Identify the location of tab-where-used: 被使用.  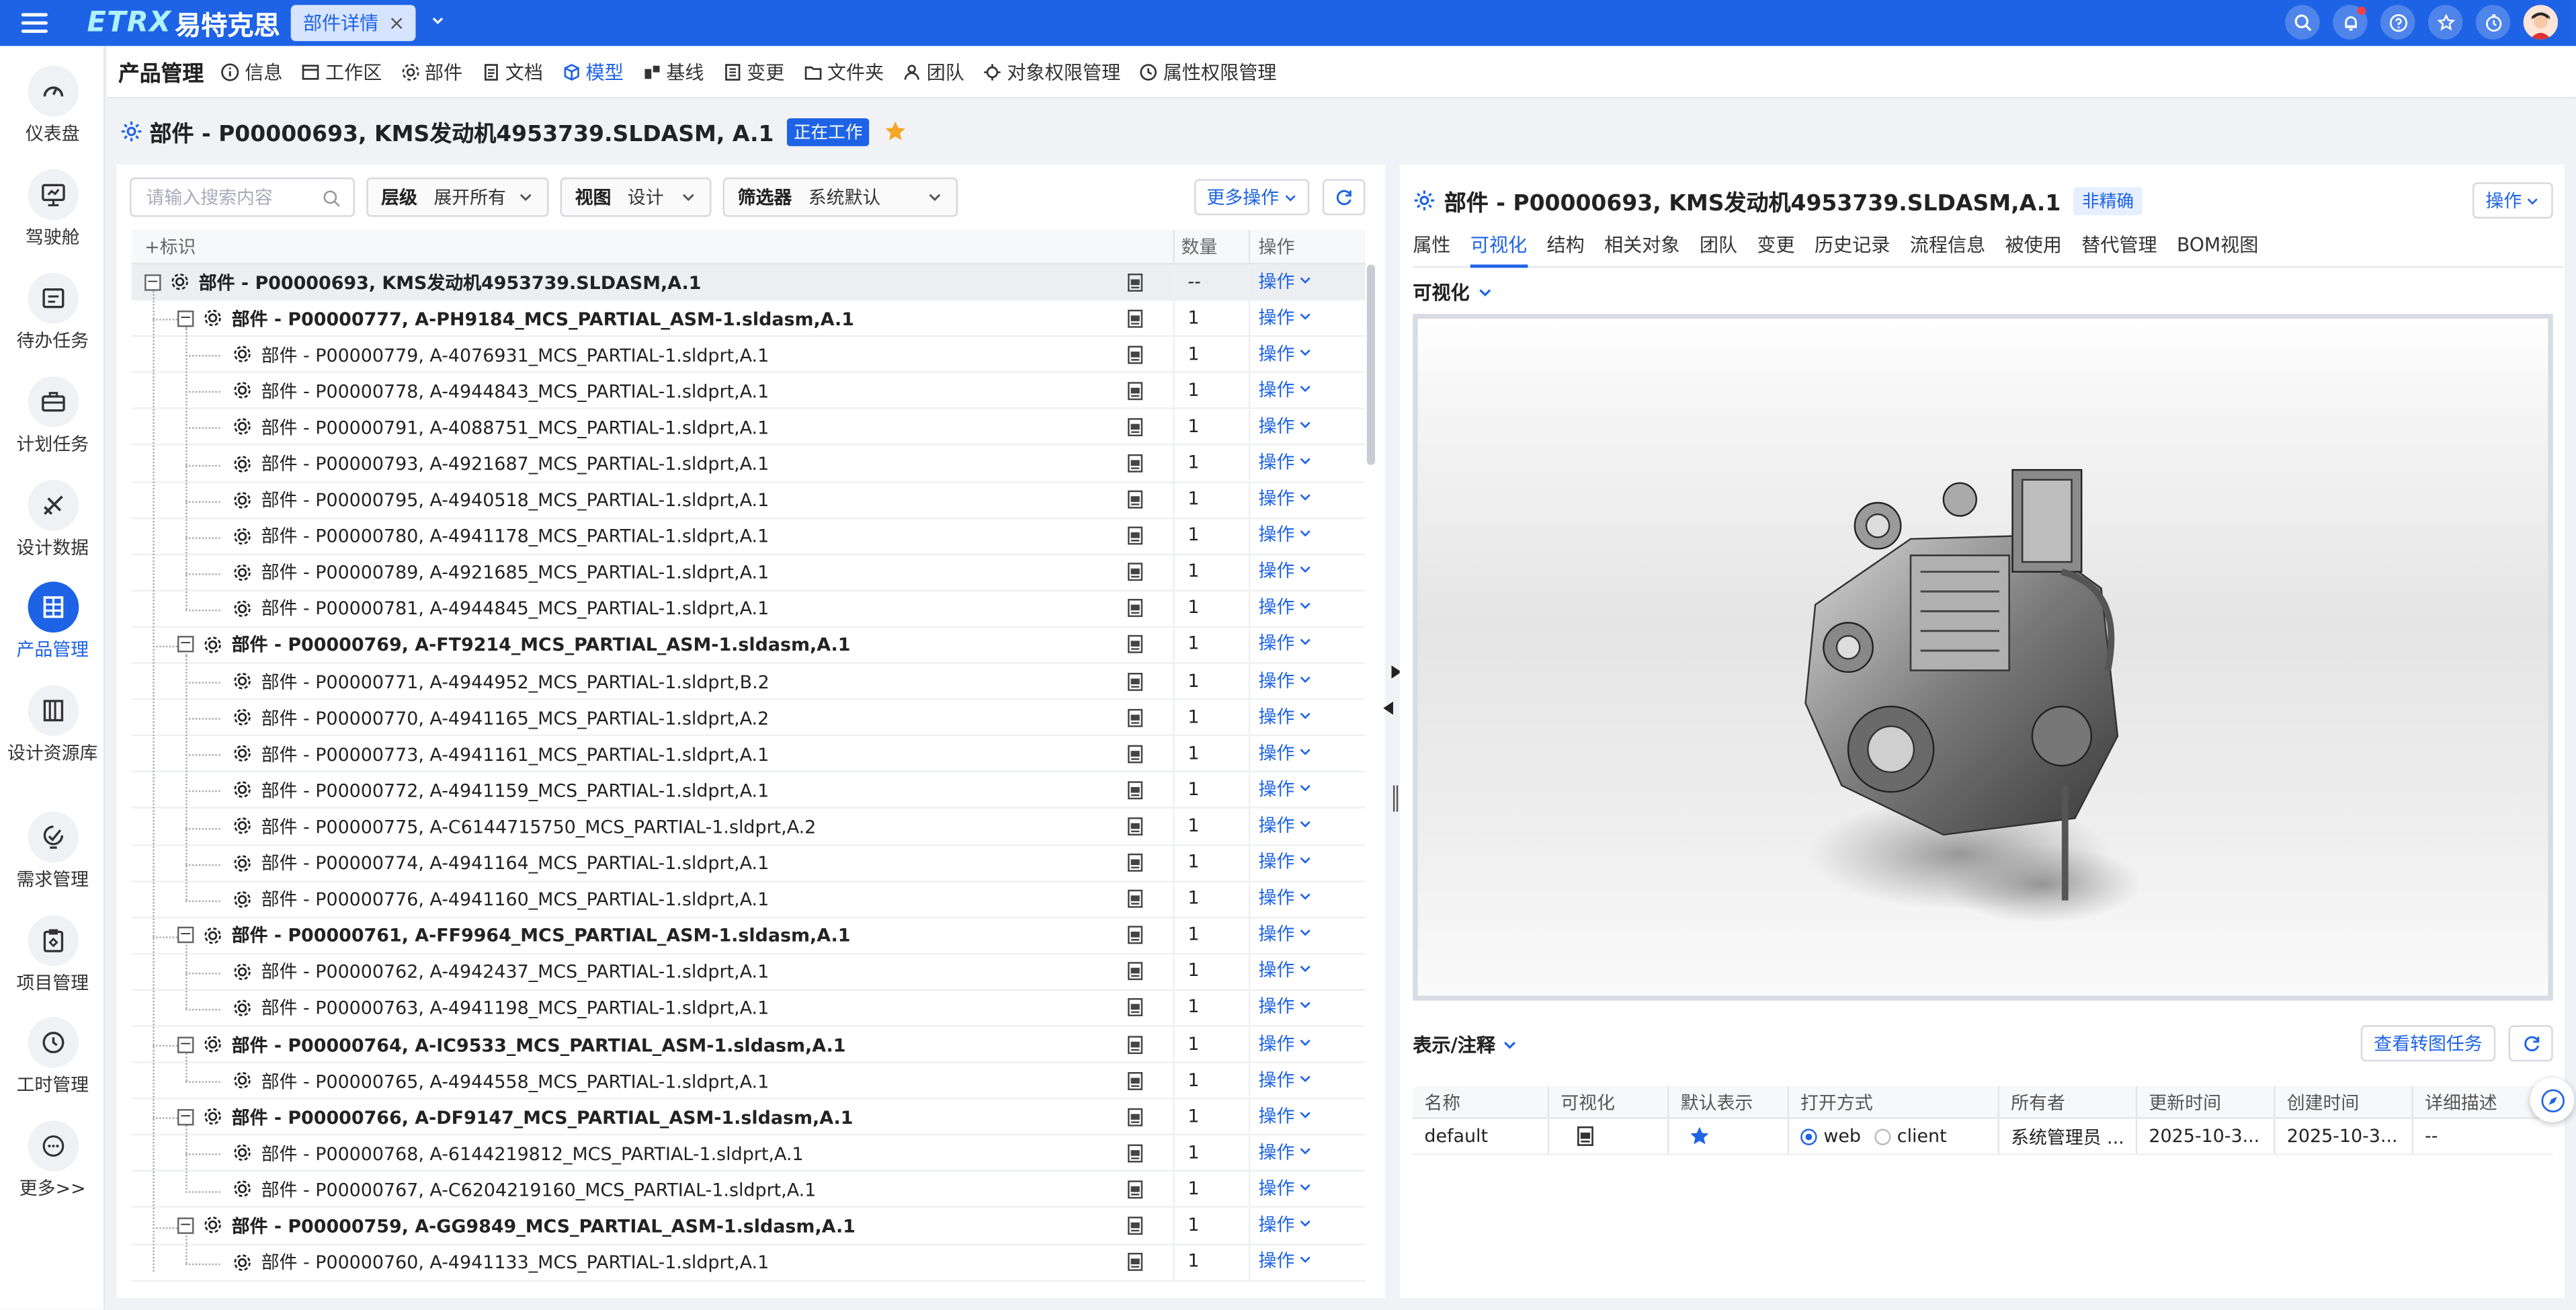
(2034, 250).